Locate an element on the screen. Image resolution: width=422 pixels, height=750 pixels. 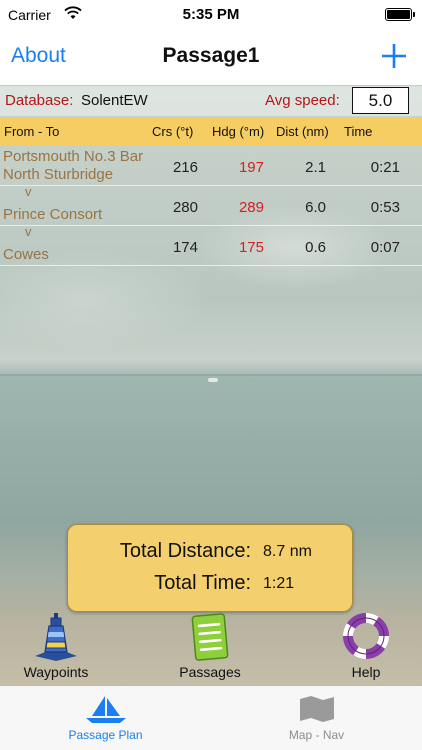
distant-boat is located at coordinates (213, 380).